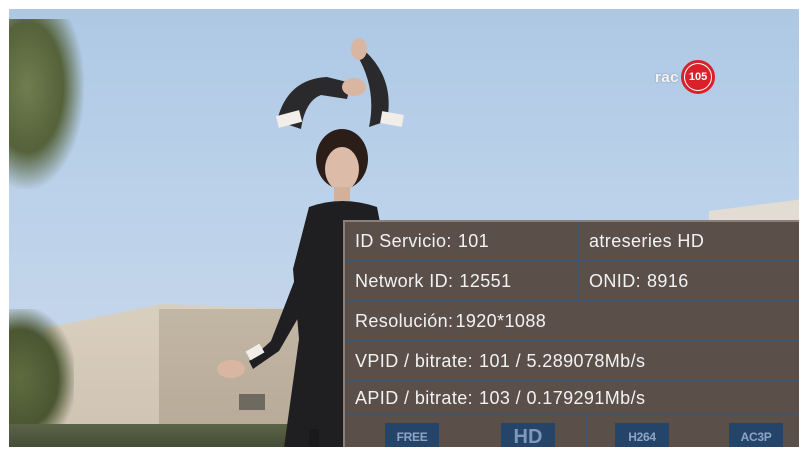 The width and height of the screenshot is (807, 456). Describe the element at coordinates (414, 360) in the screenshot. I see `vpid-label: VPID / bitrate:` at that location.